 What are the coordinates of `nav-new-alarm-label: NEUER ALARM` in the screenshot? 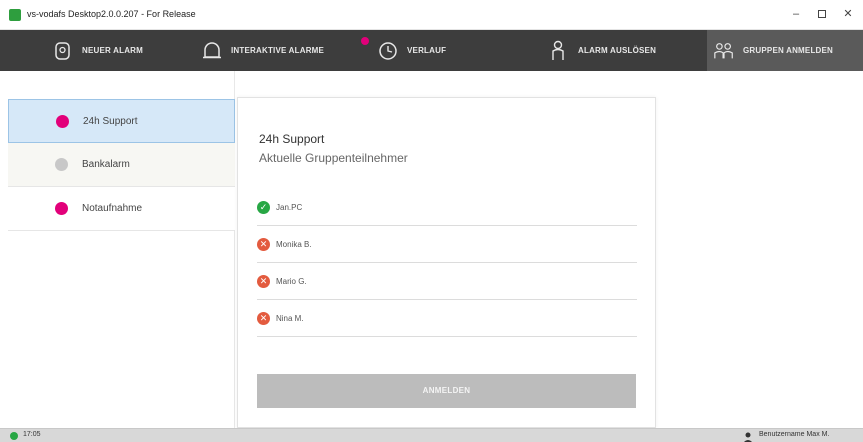 It's located at (113, 50).